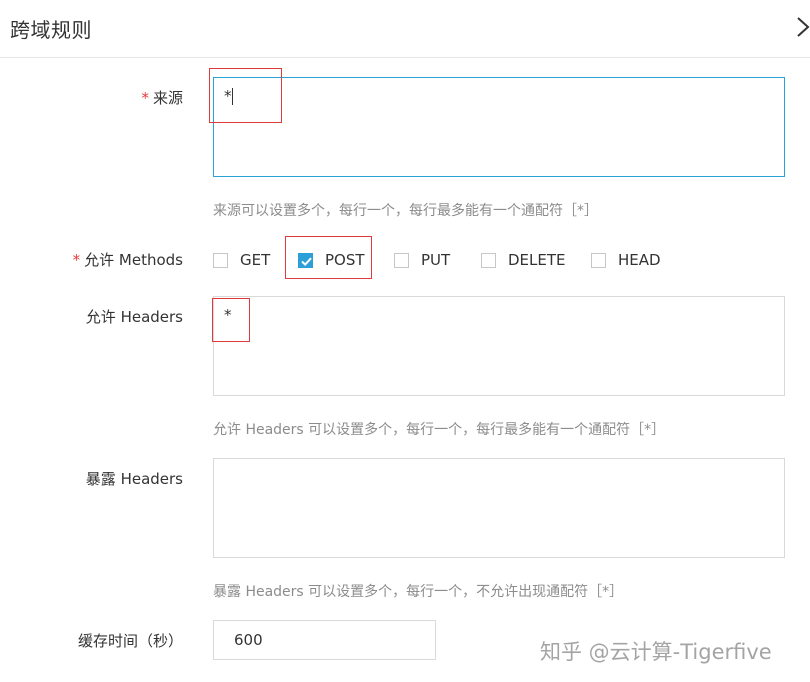 This screenshot has width=810, height=682. Describe the element at coordinates (245, 95) in the screenshot. I see `highlight-box-source` at that location.